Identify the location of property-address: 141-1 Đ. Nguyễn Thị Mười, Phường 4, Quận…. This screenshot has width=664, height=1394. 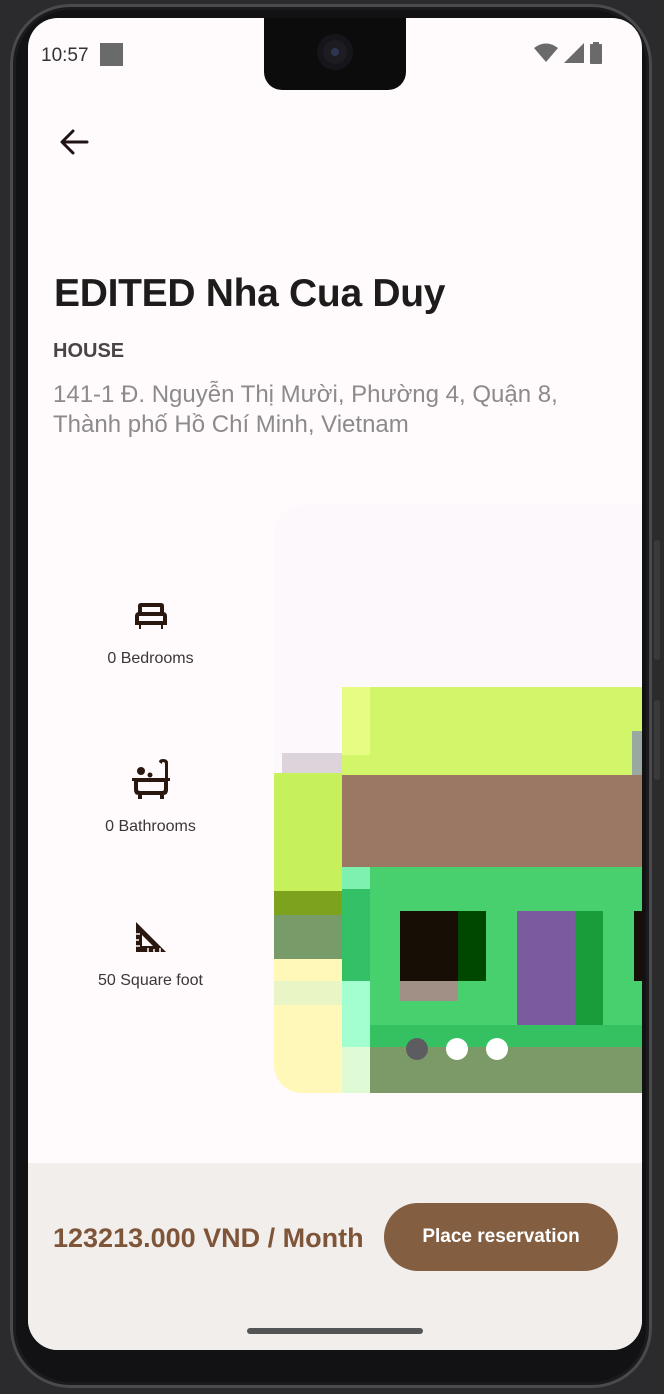
(305, 409).